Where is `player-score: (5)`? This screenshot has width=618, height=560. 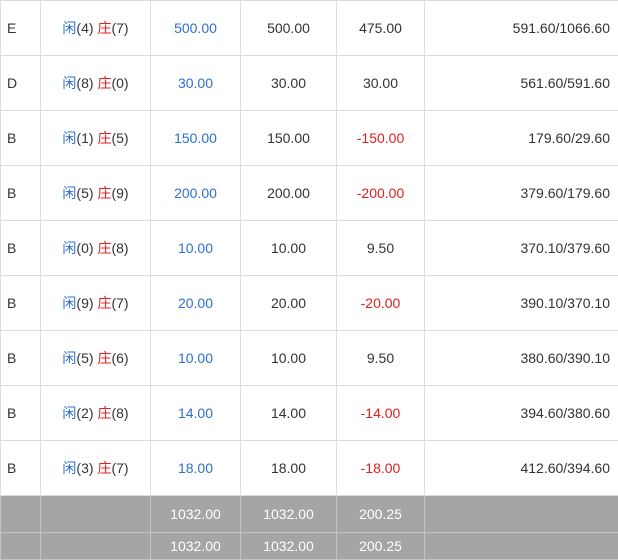 player-score: (5) is located at coordinates (85, 358).